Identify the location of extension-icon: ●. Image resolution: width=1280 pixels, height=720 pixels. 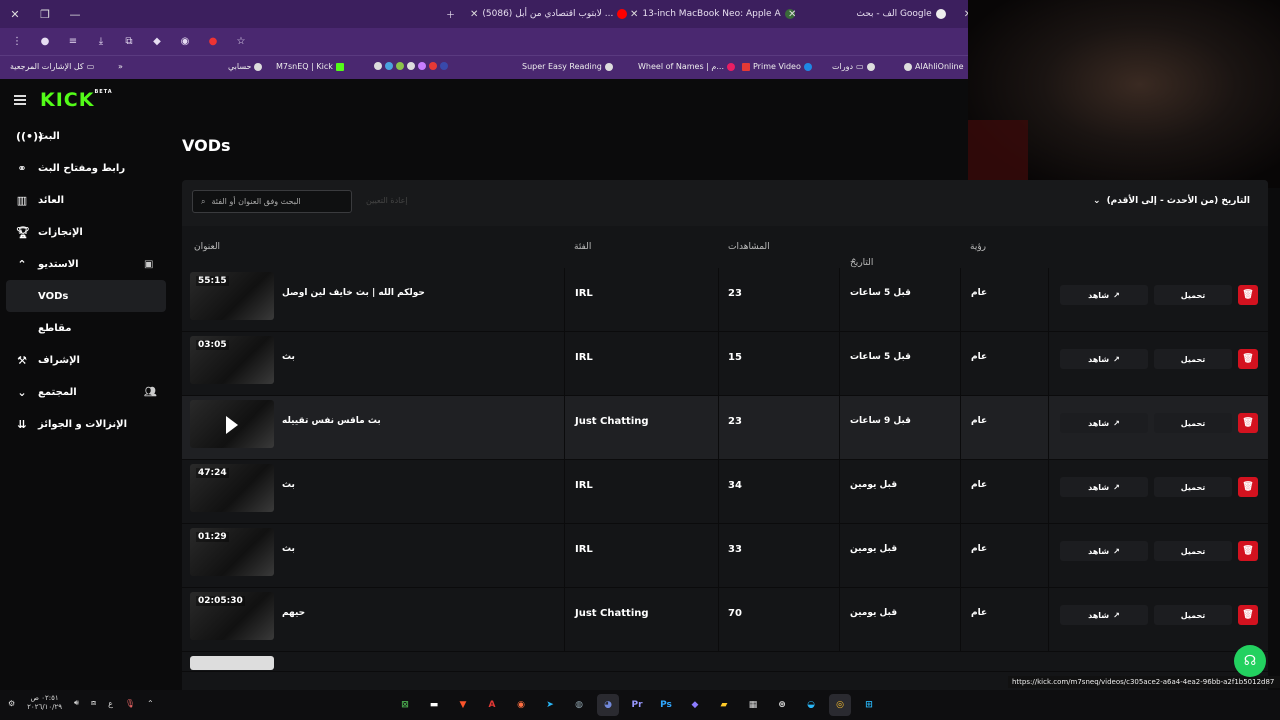
(213, 41).